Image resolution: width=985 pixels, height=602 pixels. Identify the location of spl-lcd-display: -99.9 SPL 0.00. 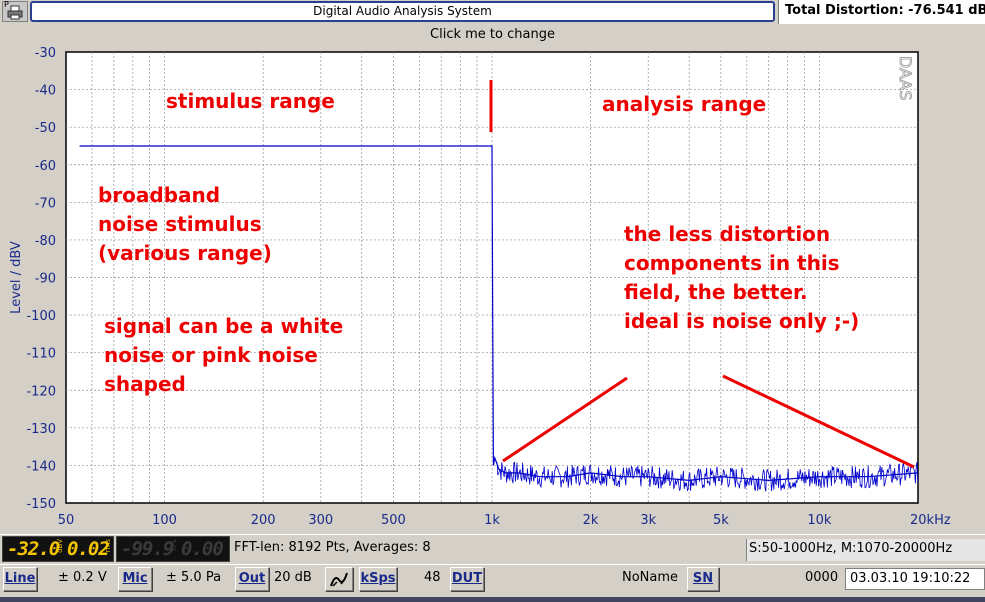
(173, 549).